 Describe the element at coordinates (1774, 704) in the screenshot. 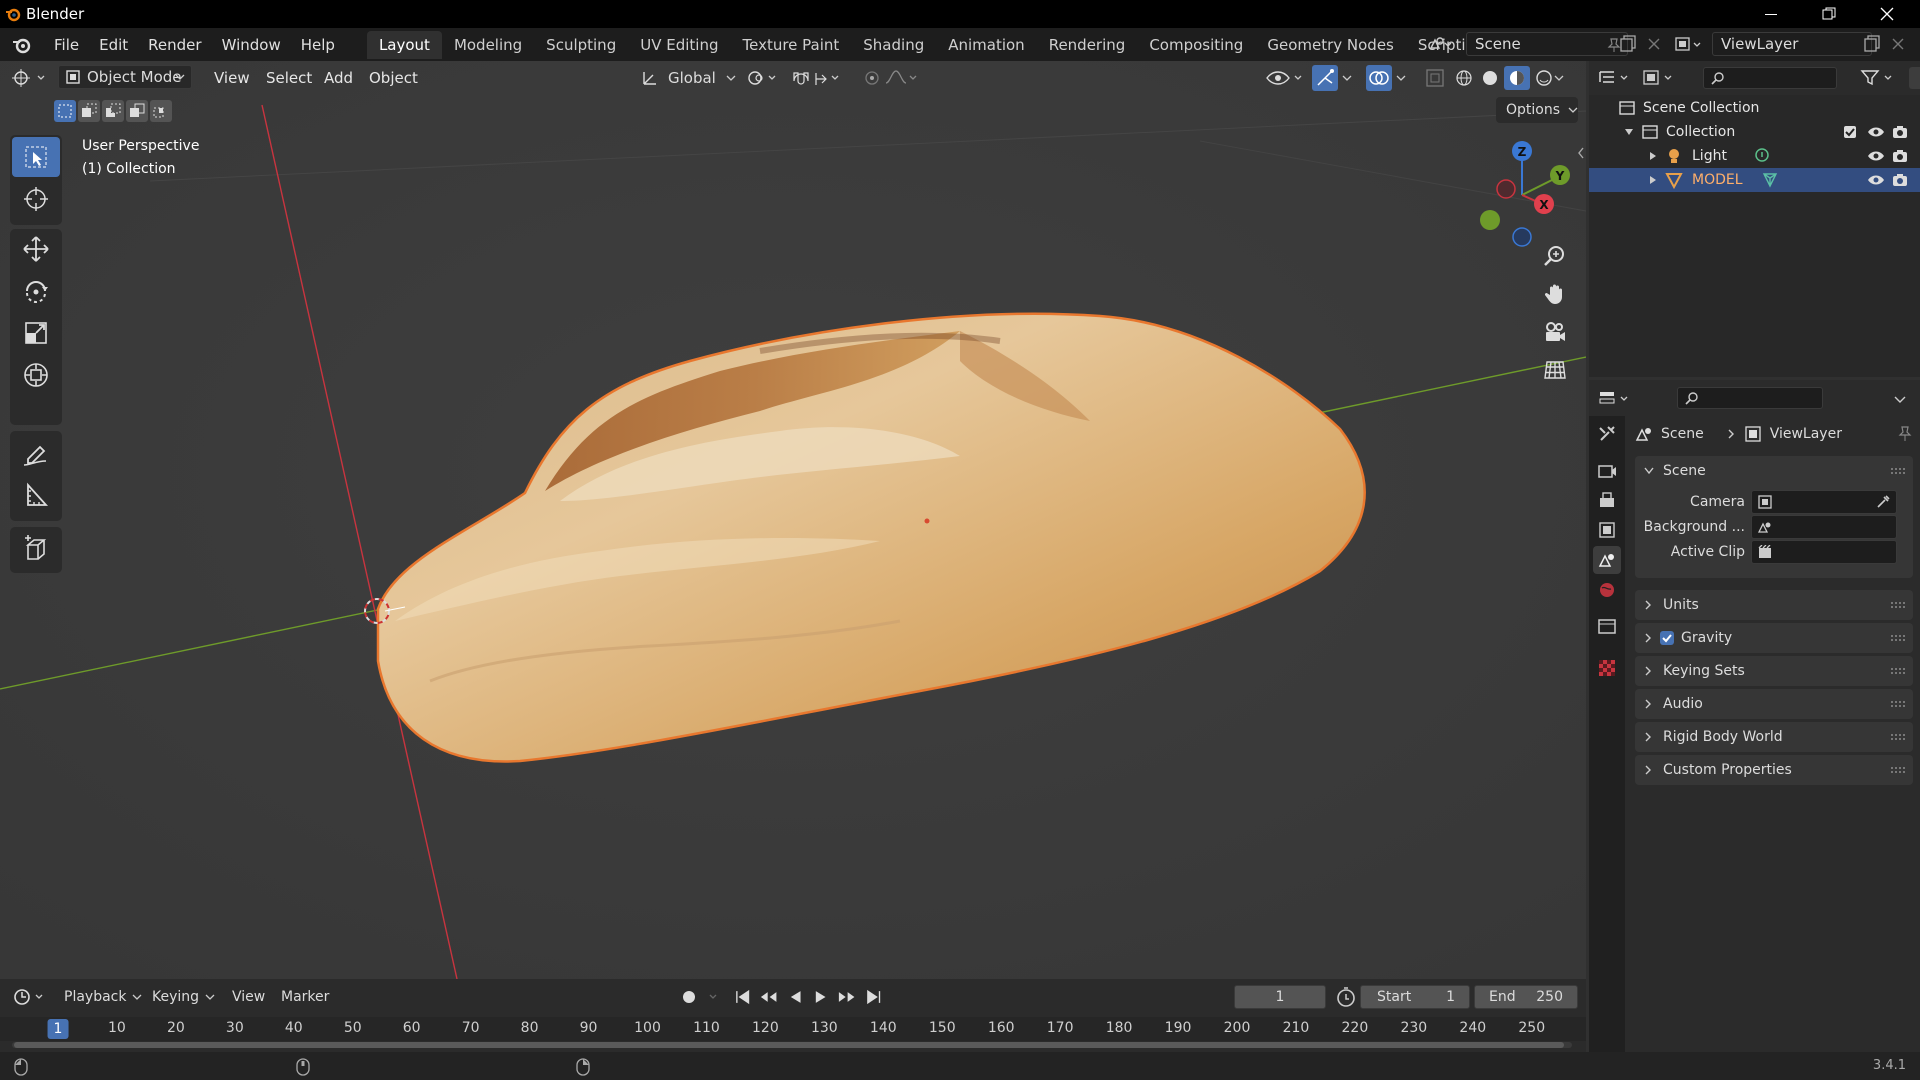

I see `audio-panel: Audio` at that location.